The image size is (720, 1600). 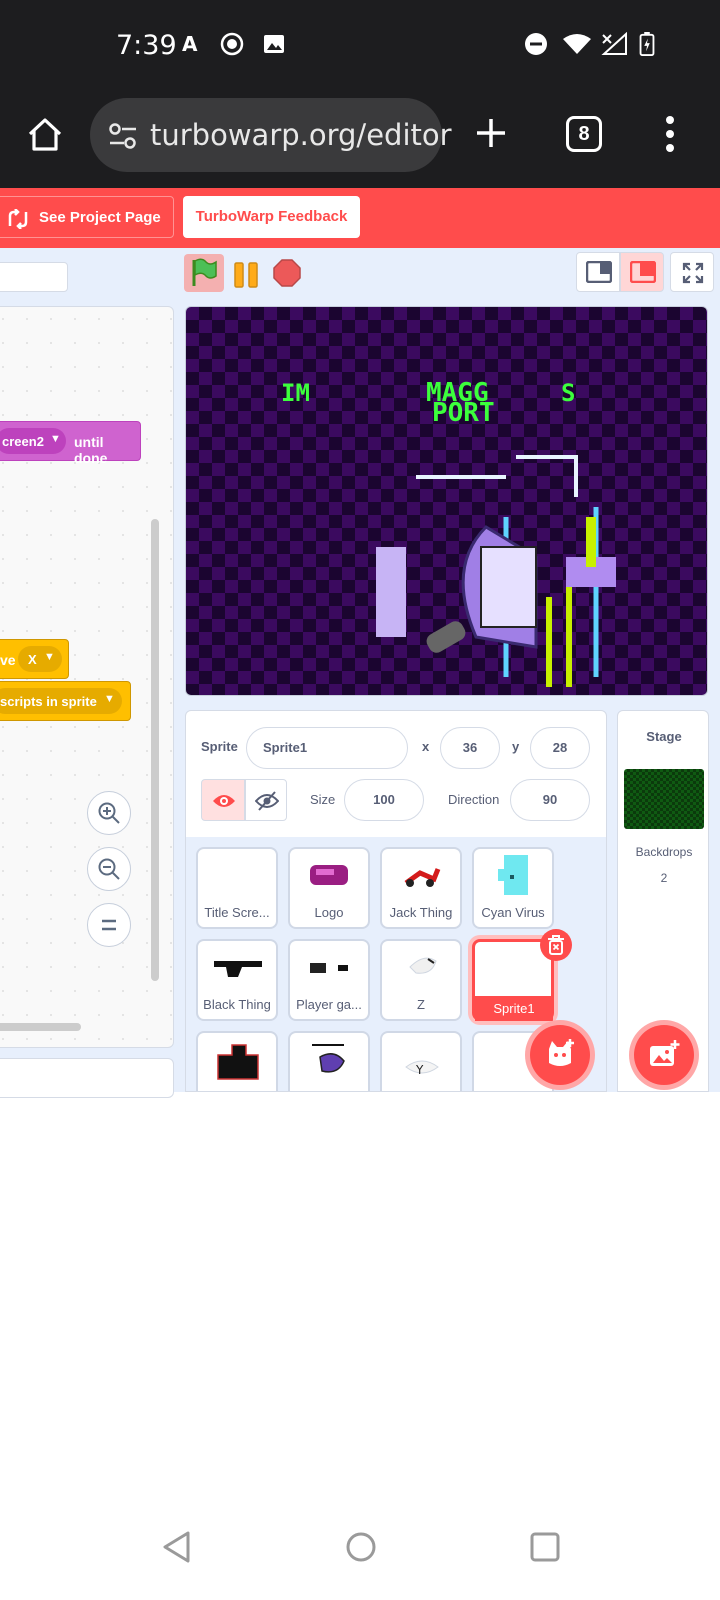 I want to click on more-menu-icon, so click(x=670, y=134).